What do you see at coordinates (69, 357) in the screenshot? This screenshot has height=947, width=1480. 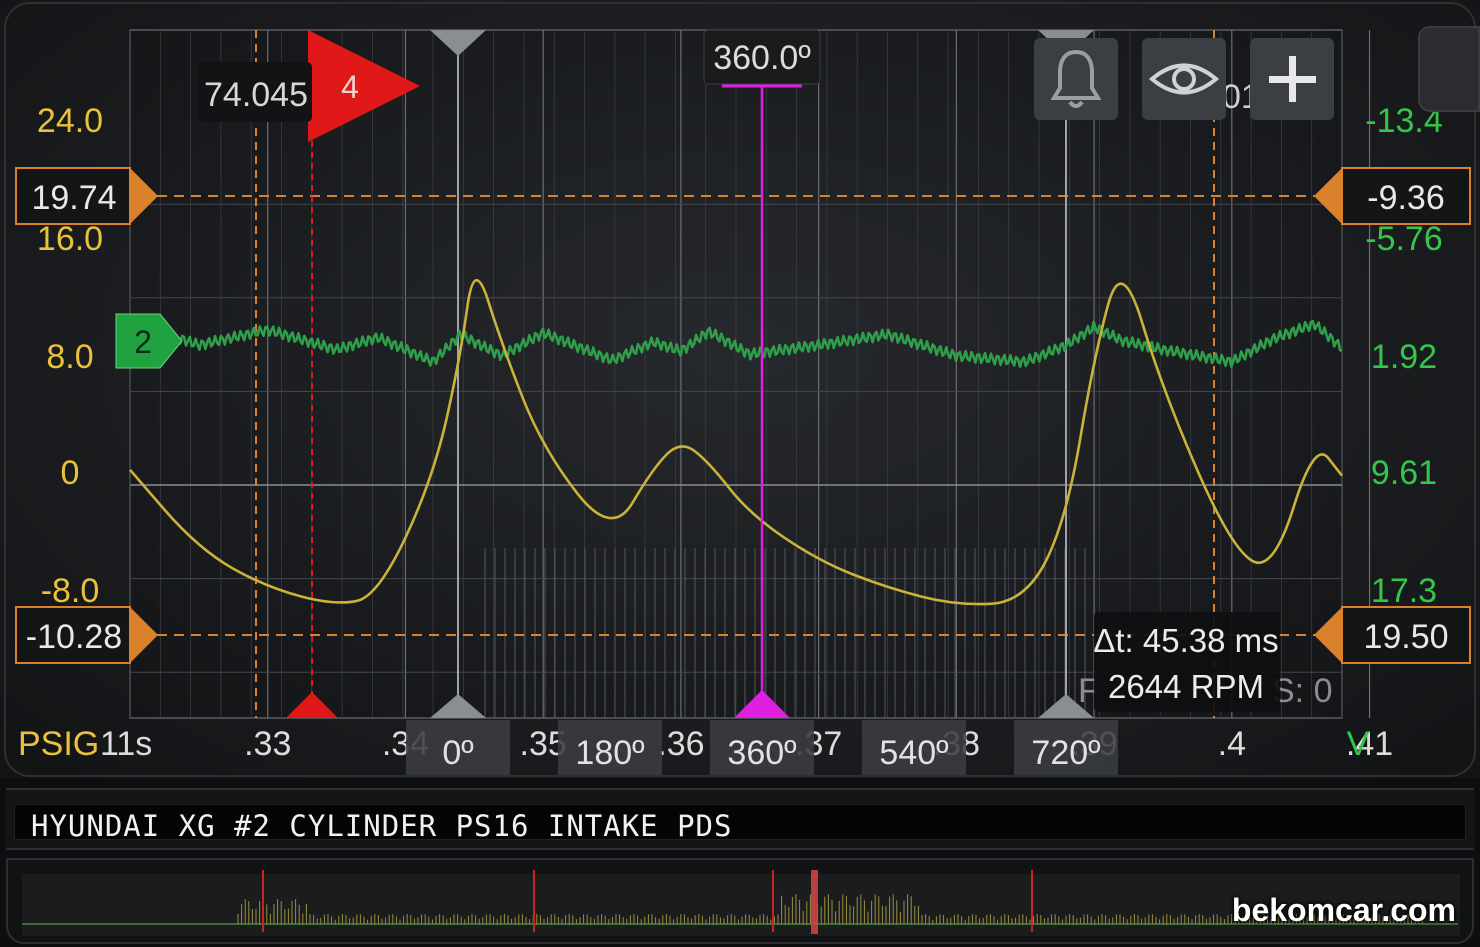 I see `left-axis-tick: 8.0` at bounding box center [69, 357].